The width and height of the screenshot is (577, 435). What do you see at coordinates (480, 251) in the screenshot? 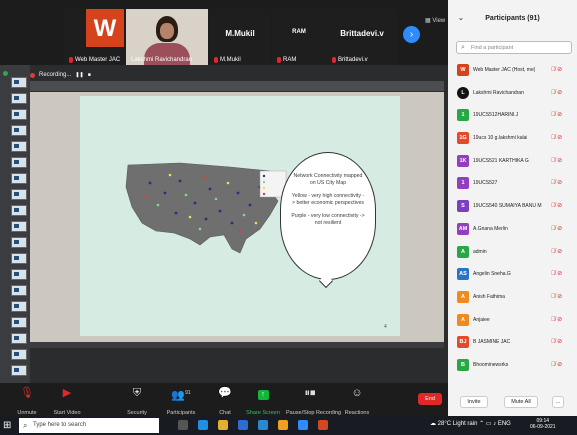
I see `participant-name: admin` at bounding box center [480, 251].